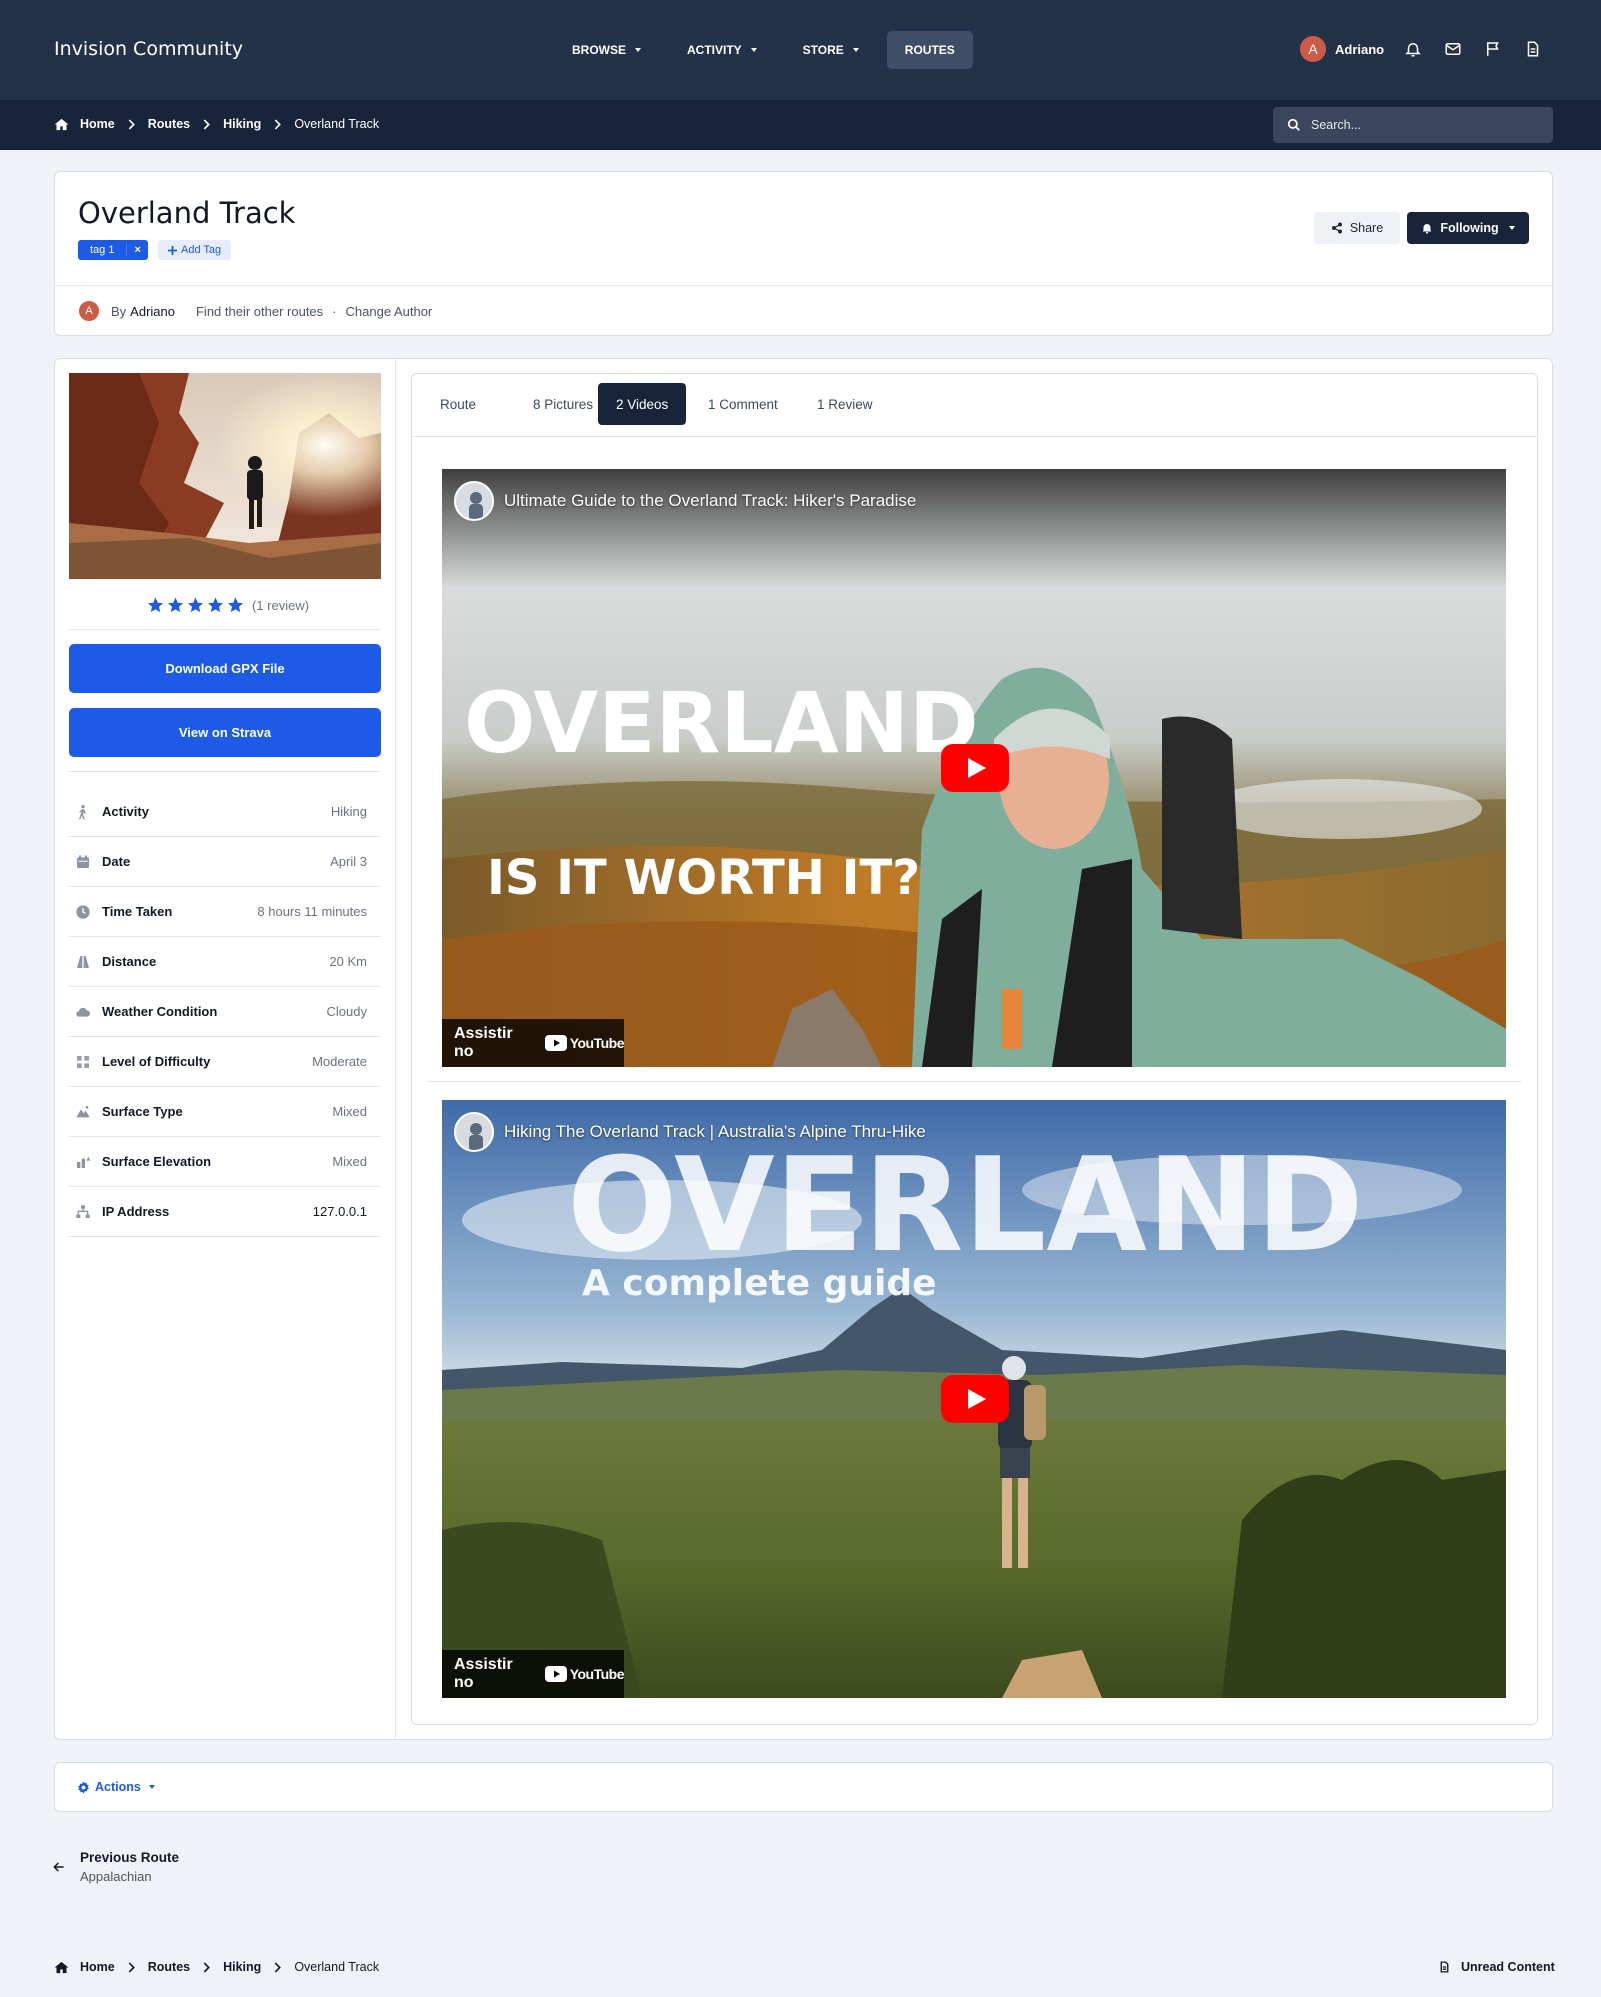 This screenshot has width=1601, height=1997. I want to click on nav-routes: ROUTES, so click(929, 50).